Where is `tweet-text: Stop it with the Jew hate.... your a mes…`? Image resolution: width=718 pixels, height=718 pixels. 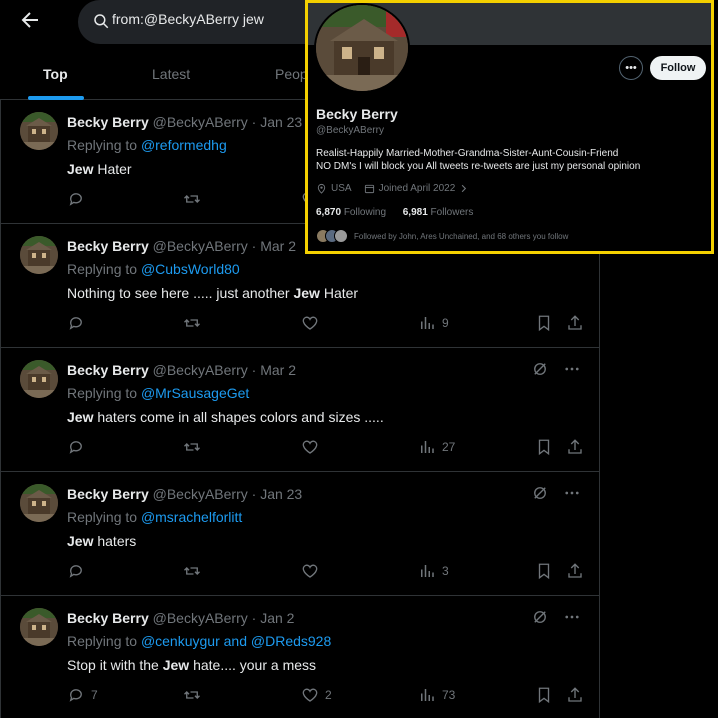 tweet-text: Stop it with the Jew hate.... your a mes… is located at coordinates (191, 665).